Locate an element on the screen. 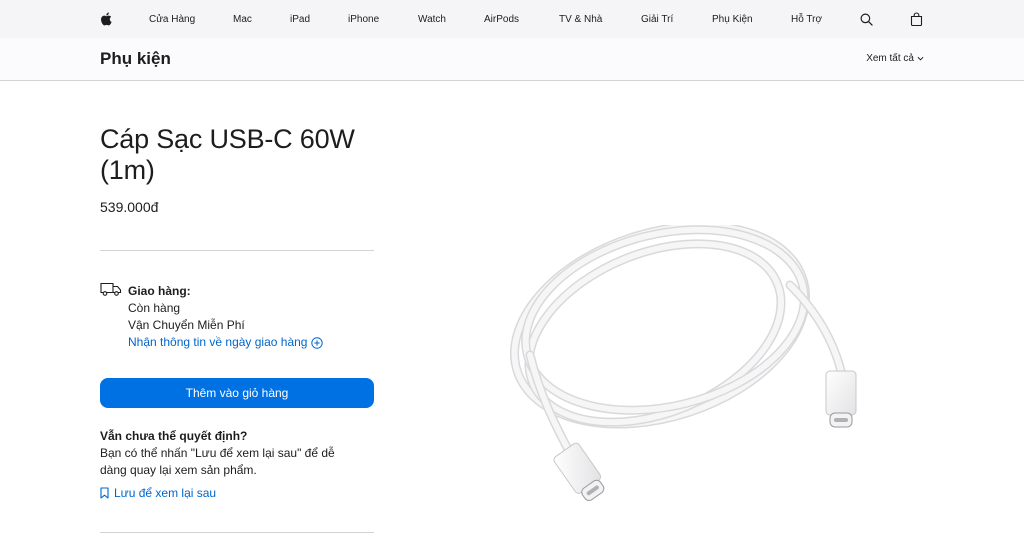 The height and width of the screenshot is (537, 1024). nav-item-entertainment: Giải Trí is located at coordinates (657, 19).